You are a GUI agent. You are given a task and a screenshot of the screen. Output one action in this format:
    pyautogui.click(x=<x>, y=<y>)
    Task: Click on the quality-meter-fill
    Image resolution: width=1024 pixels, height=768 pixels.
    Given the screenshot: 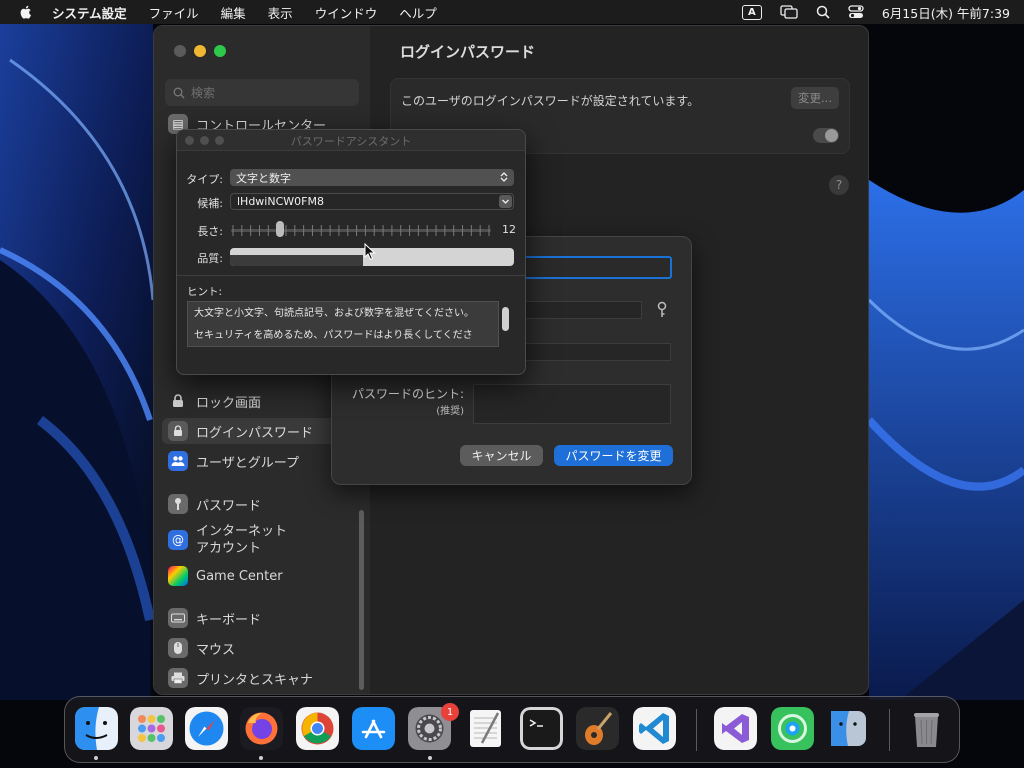 What is the action you would take?
    pyautogui.click(x=297, y=260)
    